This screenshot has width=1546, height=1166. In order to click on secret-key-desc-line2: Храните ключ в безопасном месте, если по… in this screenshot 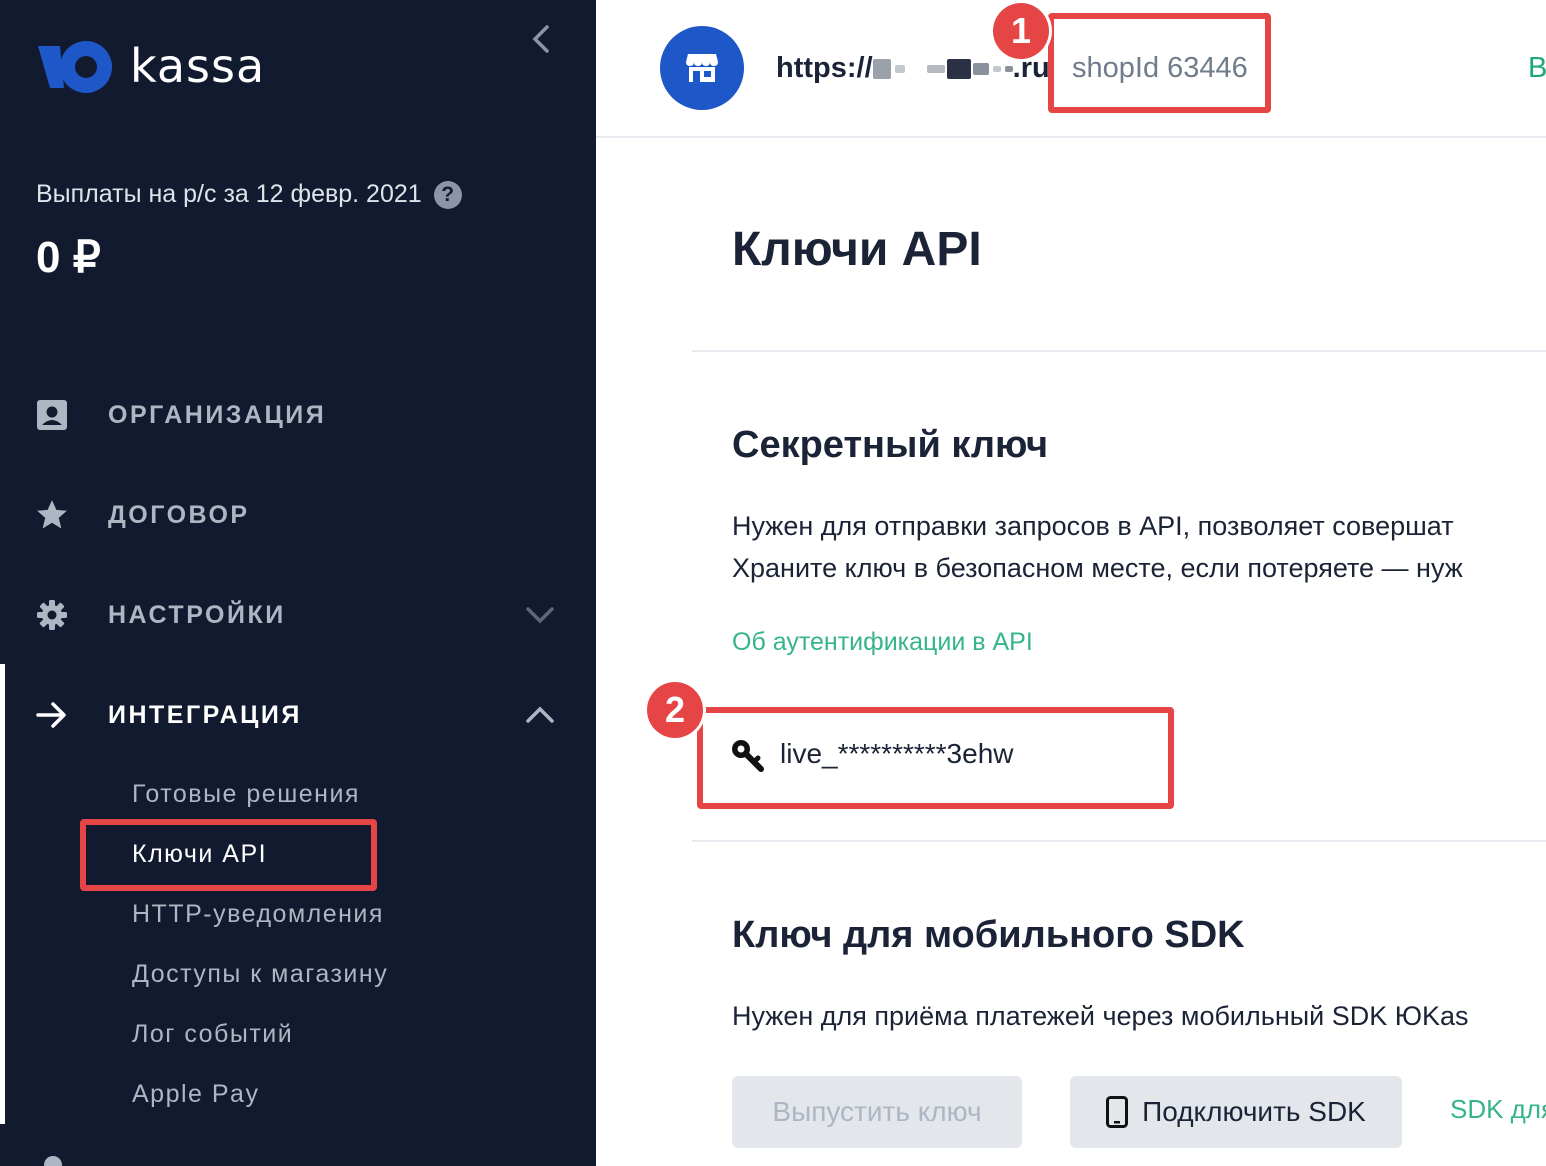, I will do `click(1097, 568)`.